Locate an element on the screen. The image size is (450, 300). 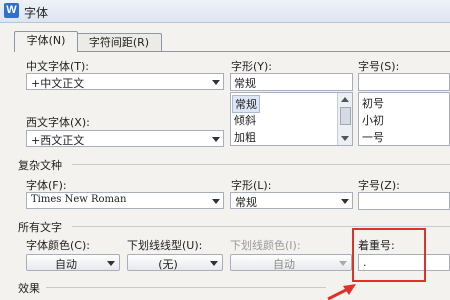
western-font-value: +西文正文 is located at coordinates (58, 140).